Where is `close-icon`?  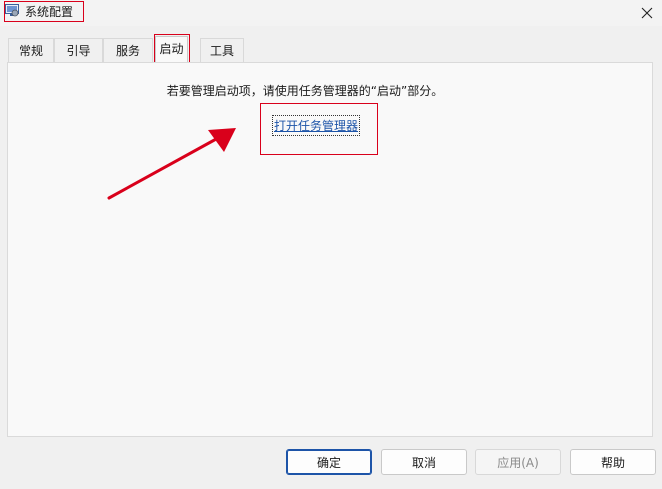 close-icon is located at coordinates (647, 13).